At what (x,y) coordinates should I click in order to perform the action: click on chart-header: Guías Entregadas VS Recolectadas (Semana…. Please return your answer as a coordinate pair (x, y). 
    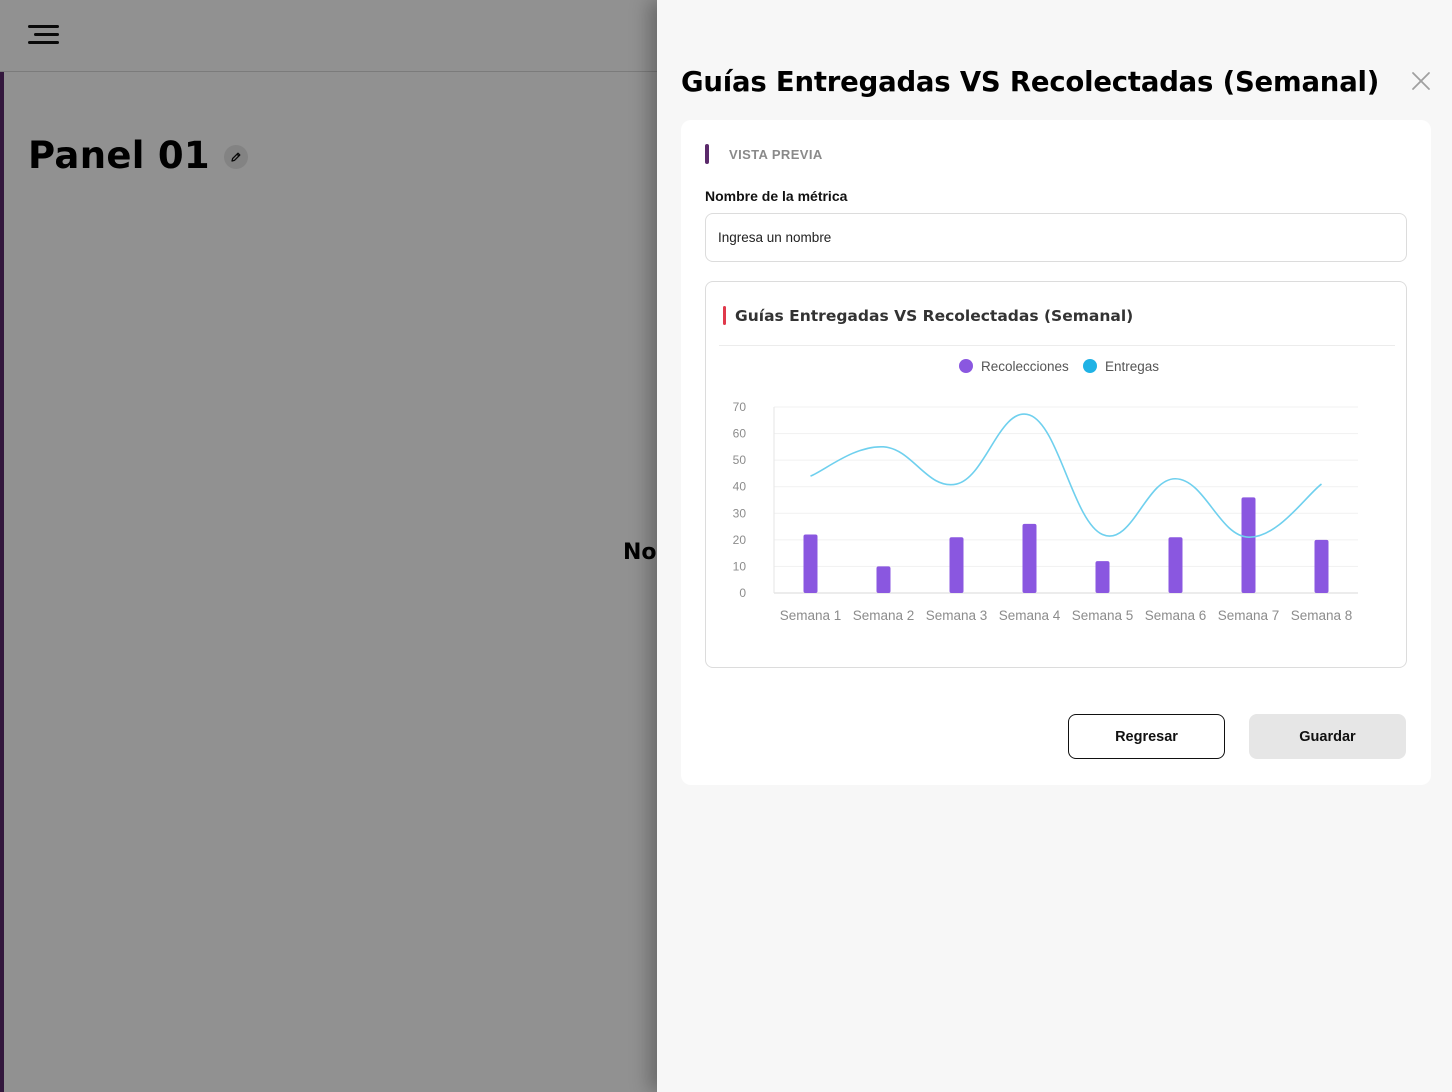
    Looking at the image, I should click on (928, 315).